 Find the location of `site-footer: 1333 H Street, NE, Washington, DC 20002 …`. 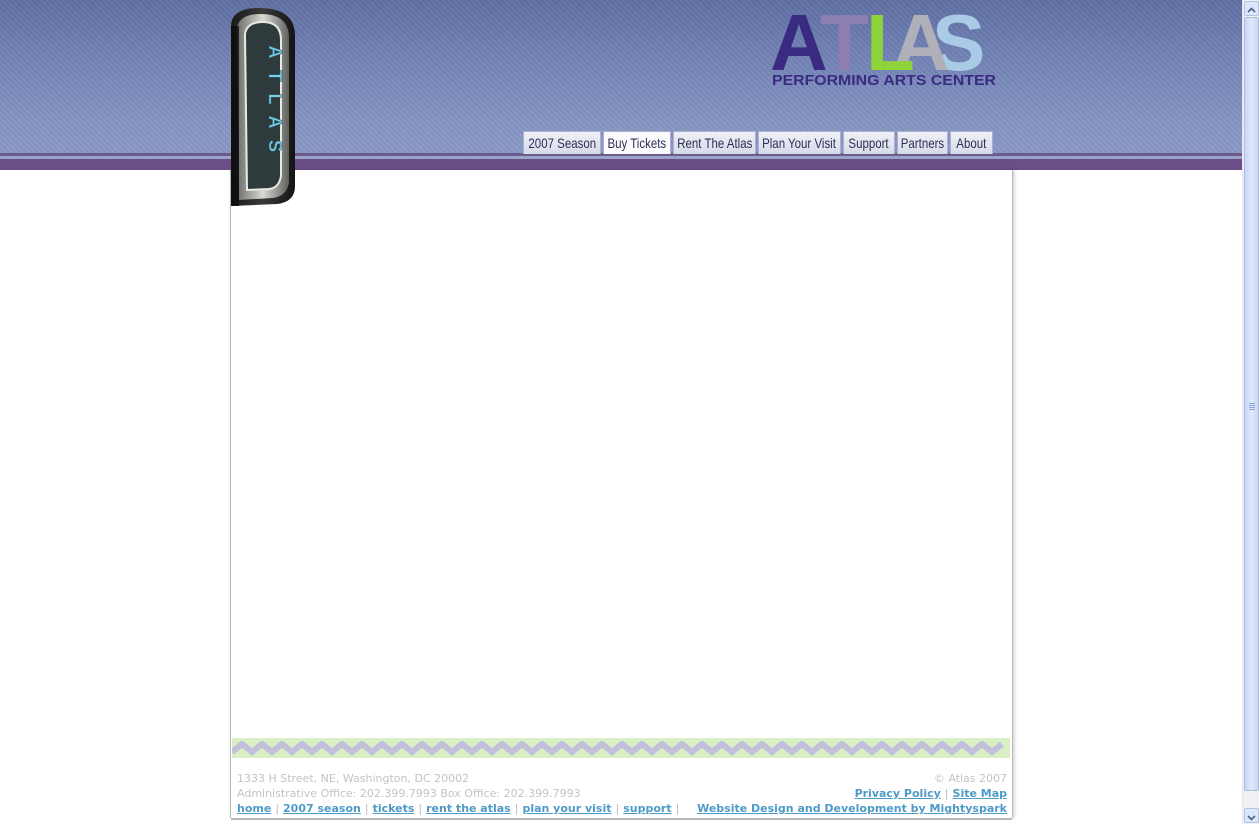

site-footer: 1333 H Street, NE, Washington, DC 20002 … is located at coordinates (622, 796).